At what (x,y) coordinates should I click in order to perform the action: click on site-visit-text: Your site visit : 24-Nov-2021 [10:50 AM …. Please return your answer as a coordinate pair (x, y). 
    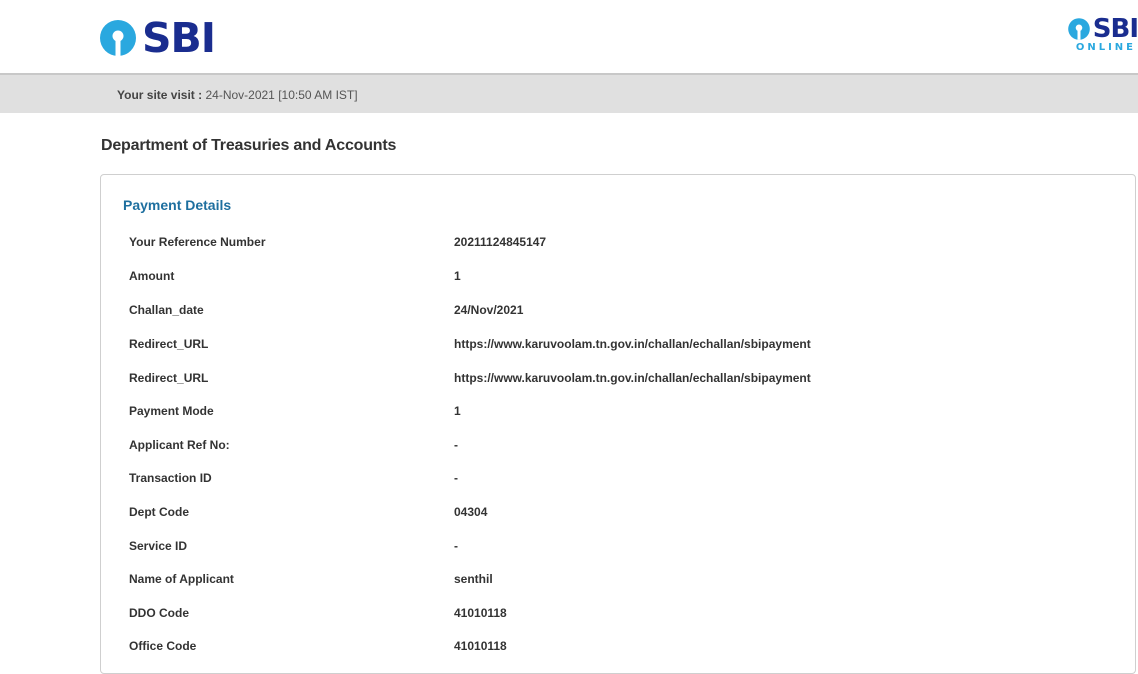
    Looking at the image, I should click on (237, 95).